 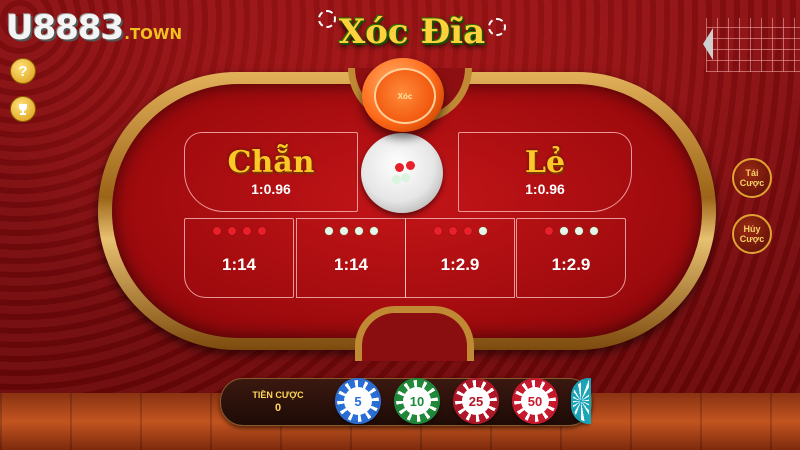 What do you see at coordinates (581, 401) in the screenshot?
I see `chip-partial: 1` at bounding box center [581, 401].